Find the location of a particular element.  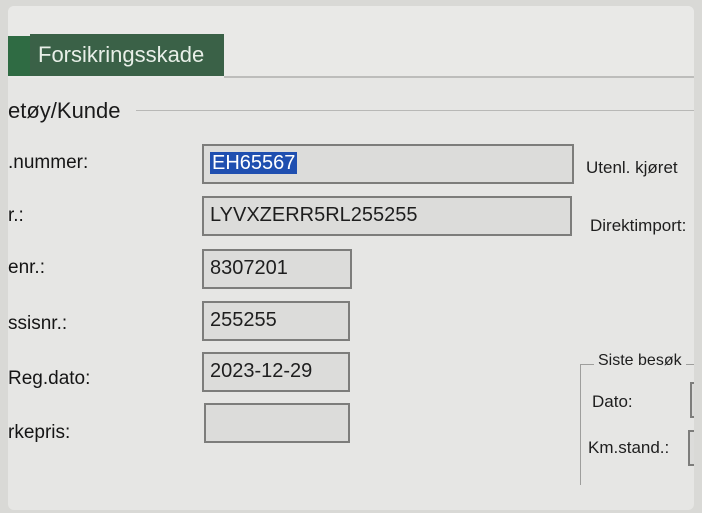

typenr-label: enr.: is located at coordinates (26, 267).